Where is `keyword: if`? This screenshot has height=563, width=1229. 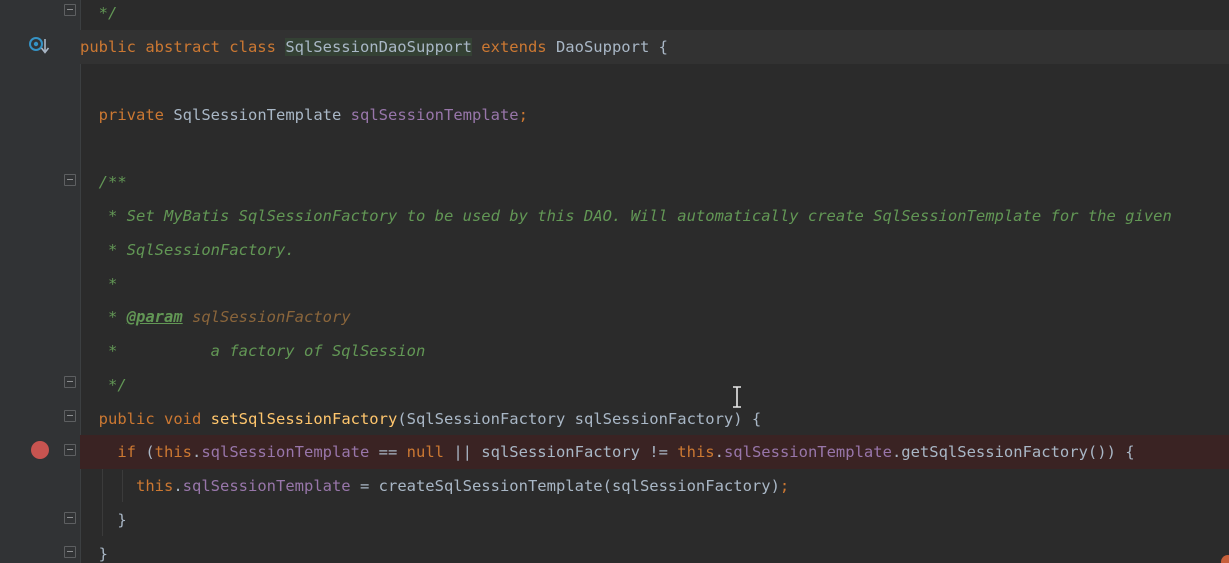 keyword: if is located at coordinates (126, 452).